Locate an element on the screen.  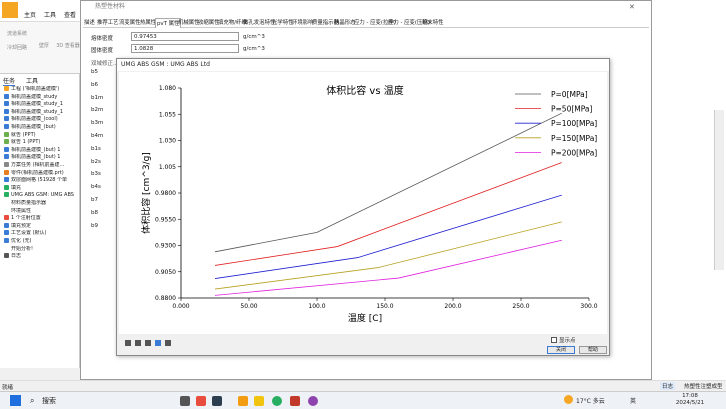
tree-item: 就告 1 (PPT) is located at coordinates (41, 142).